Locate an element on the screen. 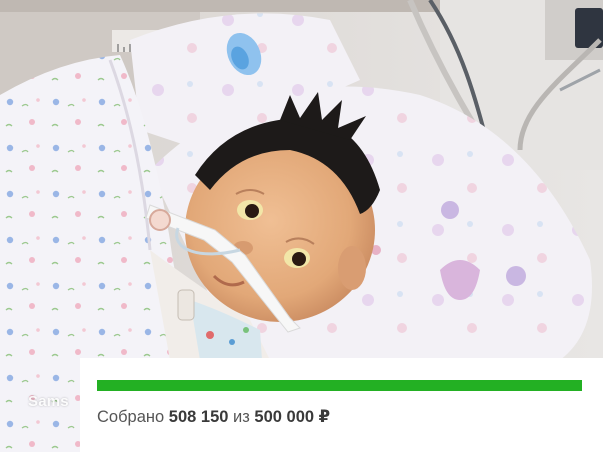 This screenshot has width=603, height=452. raised-amount: 508 150 is located at coordinates (198, 417).